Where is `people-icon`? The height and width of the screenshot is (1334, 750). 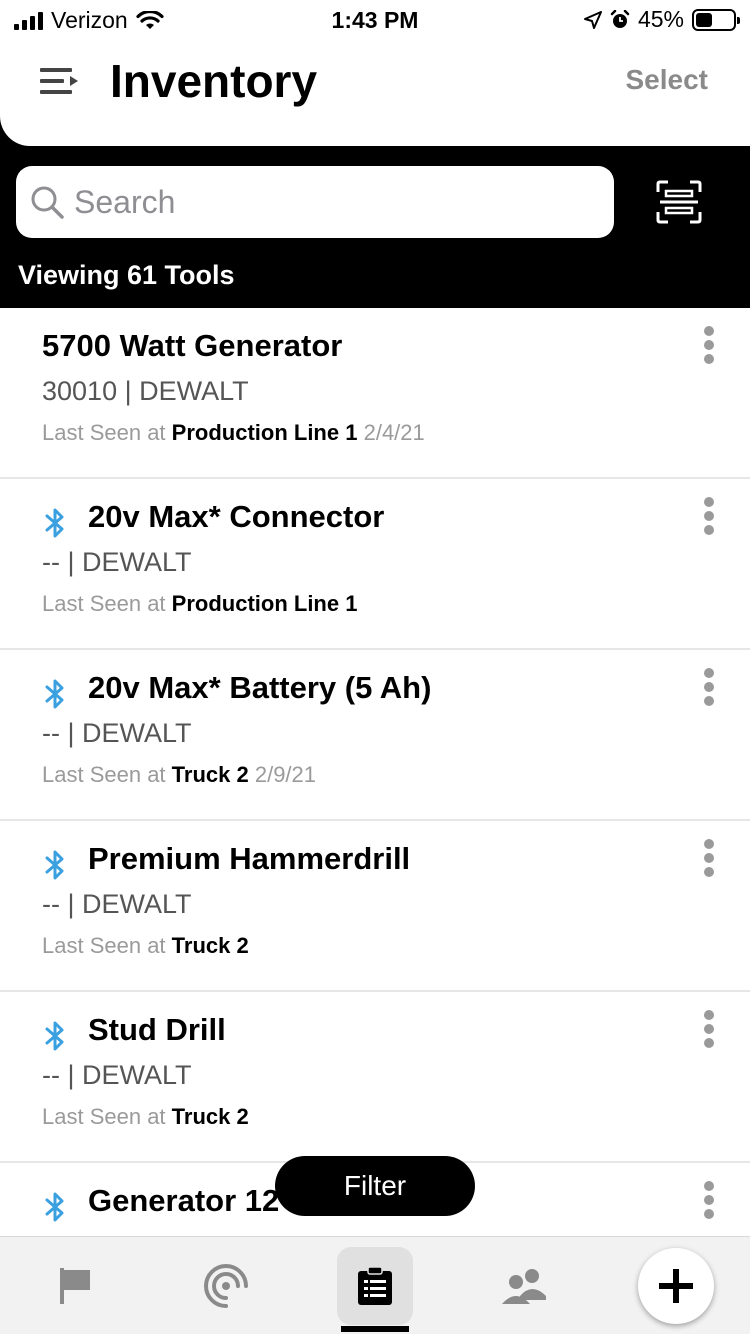
people-icon is located at coordinates (524, 1286).